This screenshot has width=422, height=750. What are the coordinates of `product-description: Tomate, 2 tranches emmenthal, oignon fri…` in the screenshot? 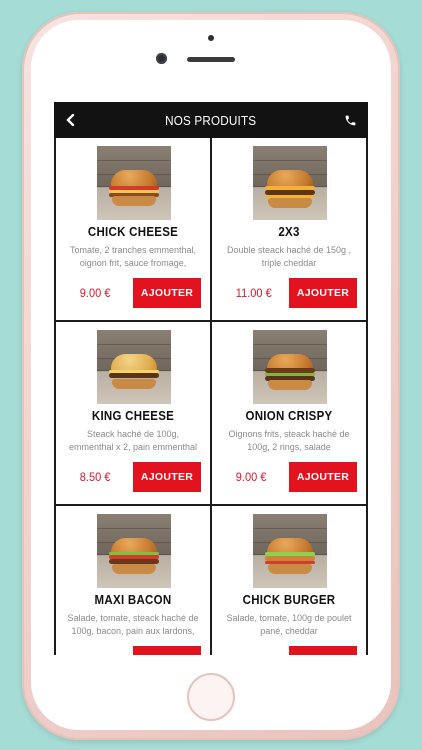 It's located at (133, 256).